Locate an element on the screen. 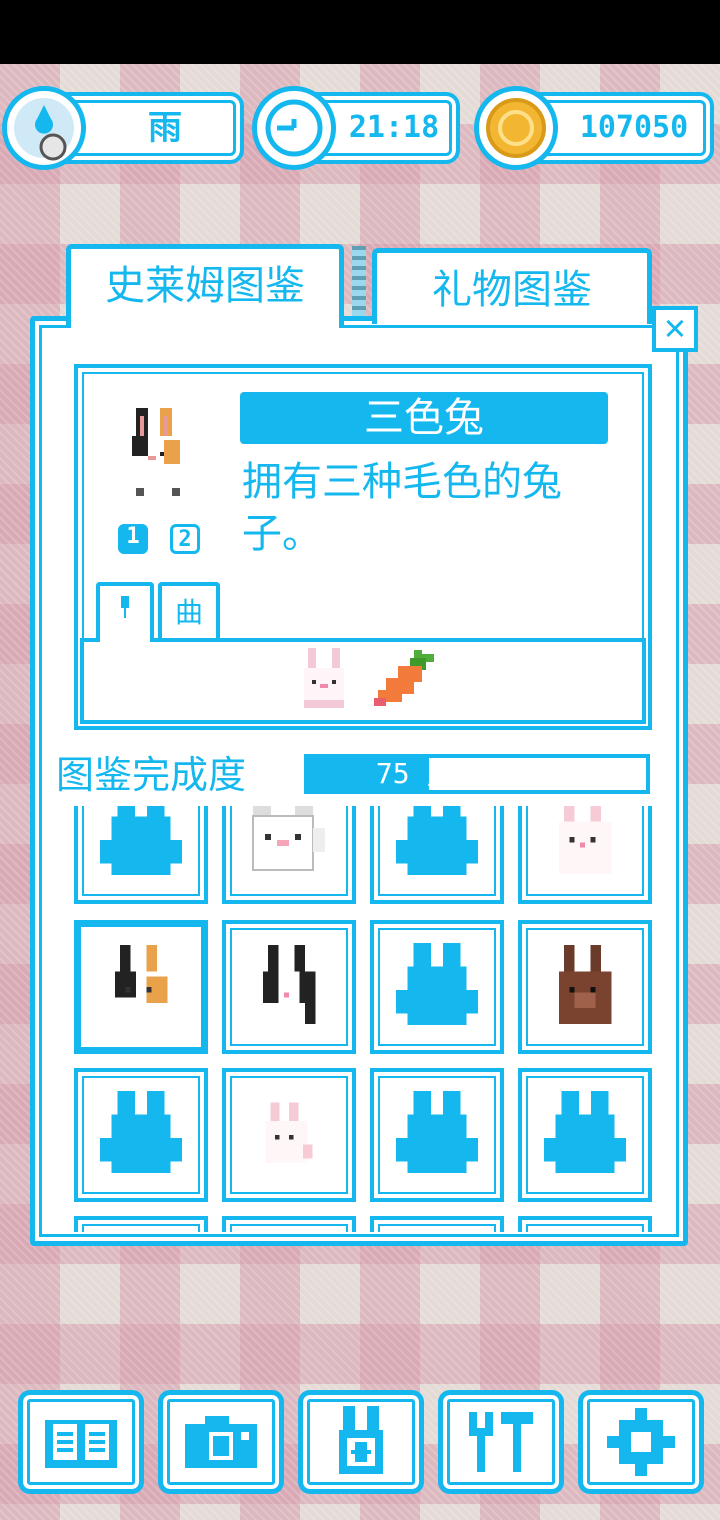  slime-description: 拥有三种毛色的兔子。 is located at coordinates (402, 508).